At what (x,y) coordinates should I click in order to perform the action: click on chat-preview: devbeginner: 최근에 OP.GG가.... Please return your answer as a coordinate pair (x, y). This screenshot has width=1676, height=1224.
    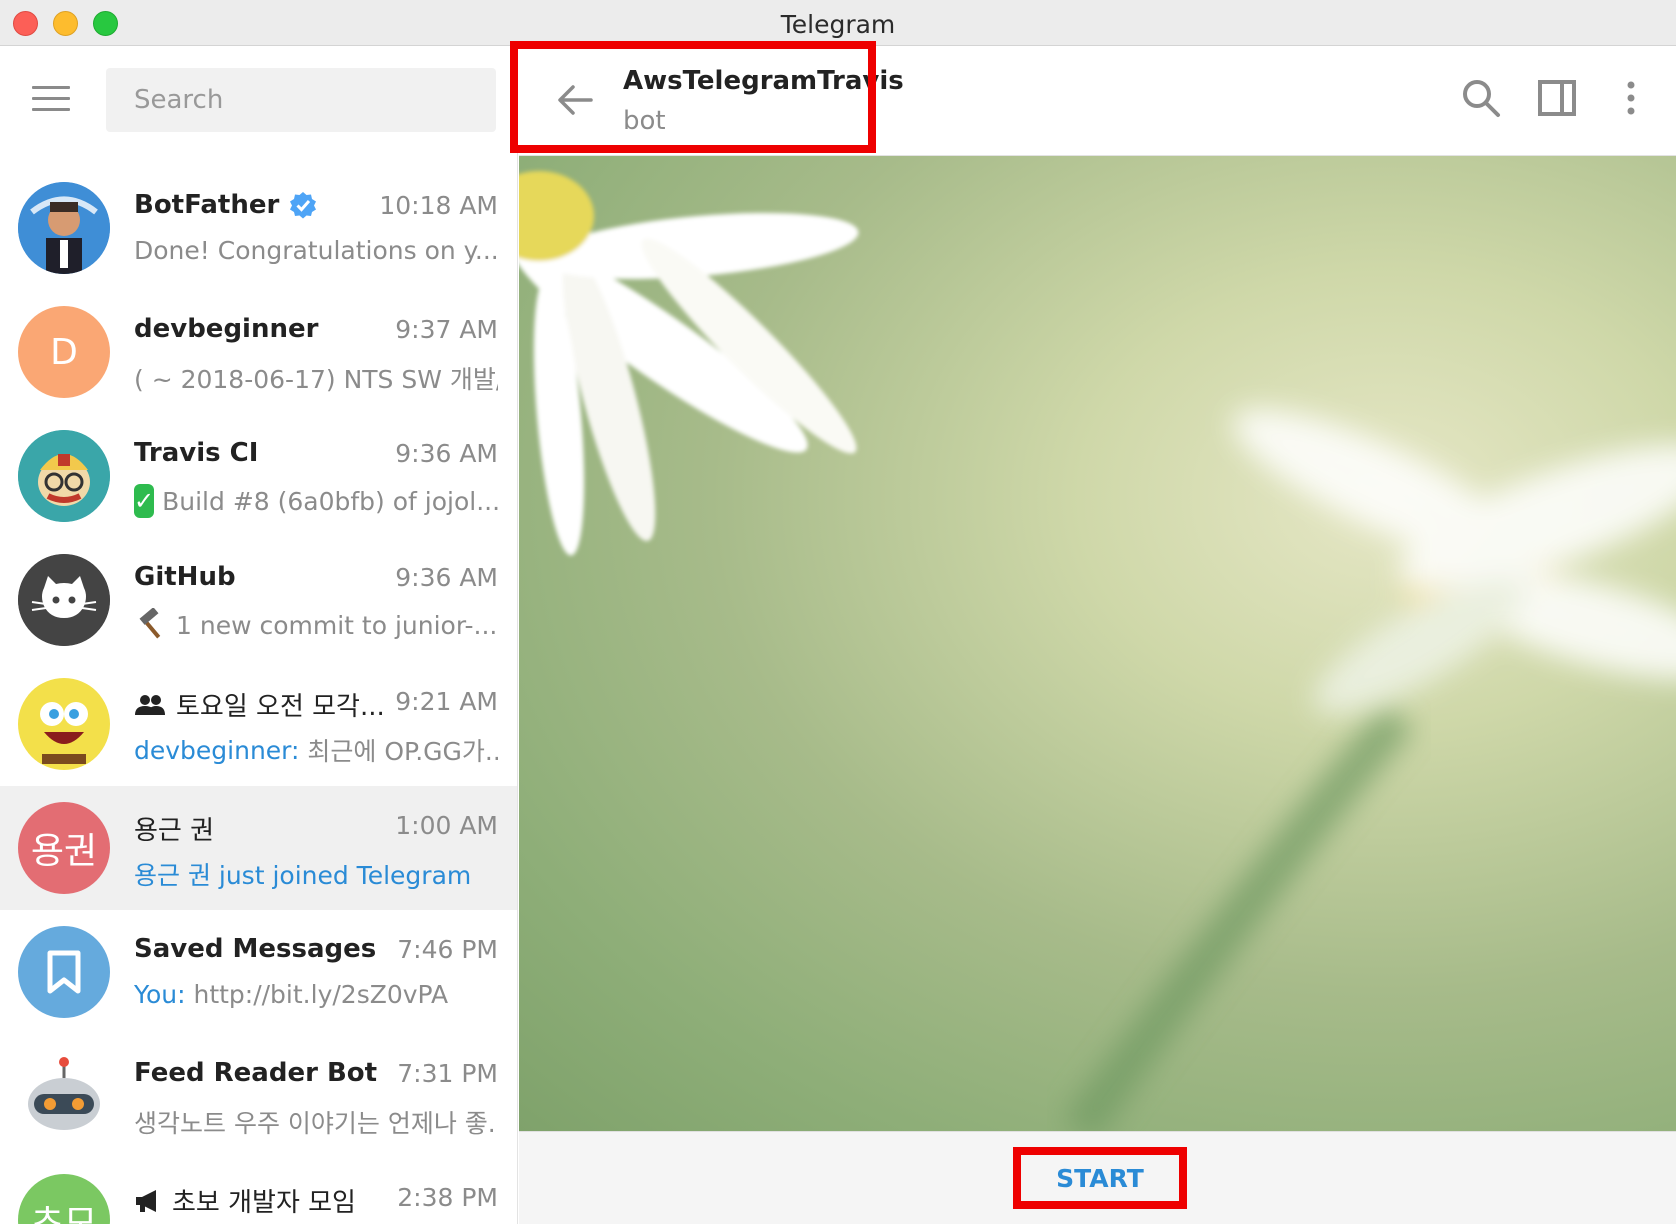
    Looking at the image, I should click on (316, 751).